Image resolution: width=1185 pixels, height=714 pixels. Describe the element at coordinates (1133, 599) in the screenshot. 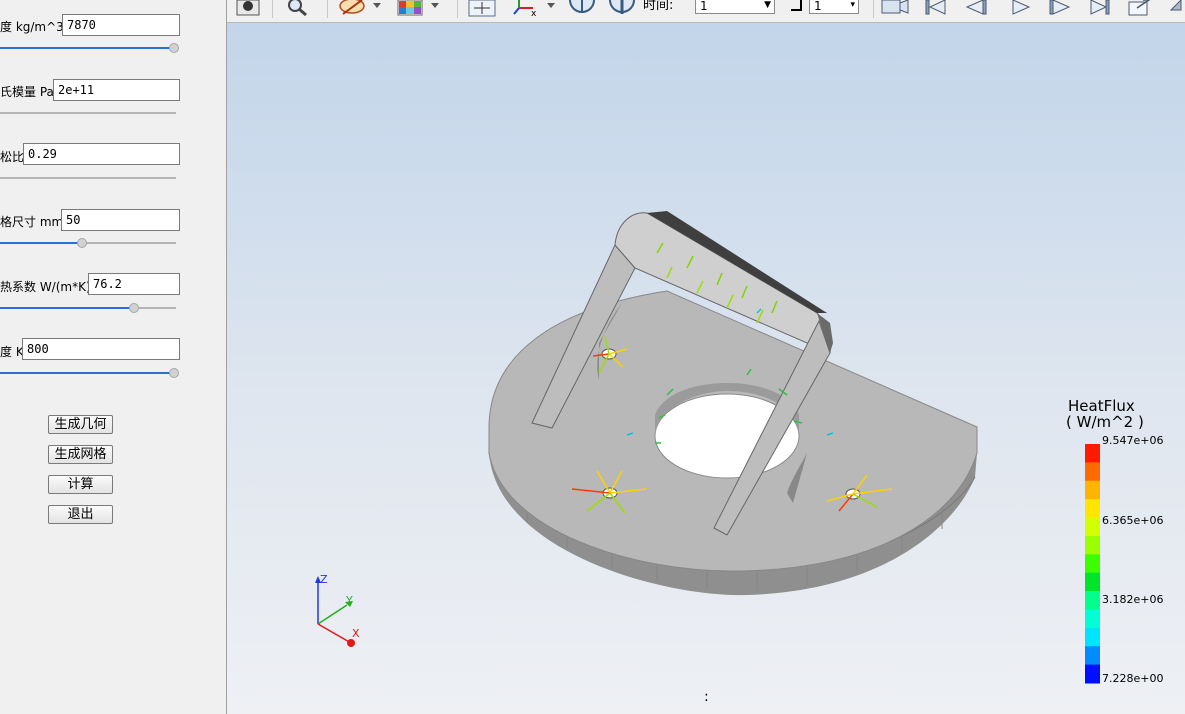

I see `legend-tick-mid: 3.182e+06` at that location.